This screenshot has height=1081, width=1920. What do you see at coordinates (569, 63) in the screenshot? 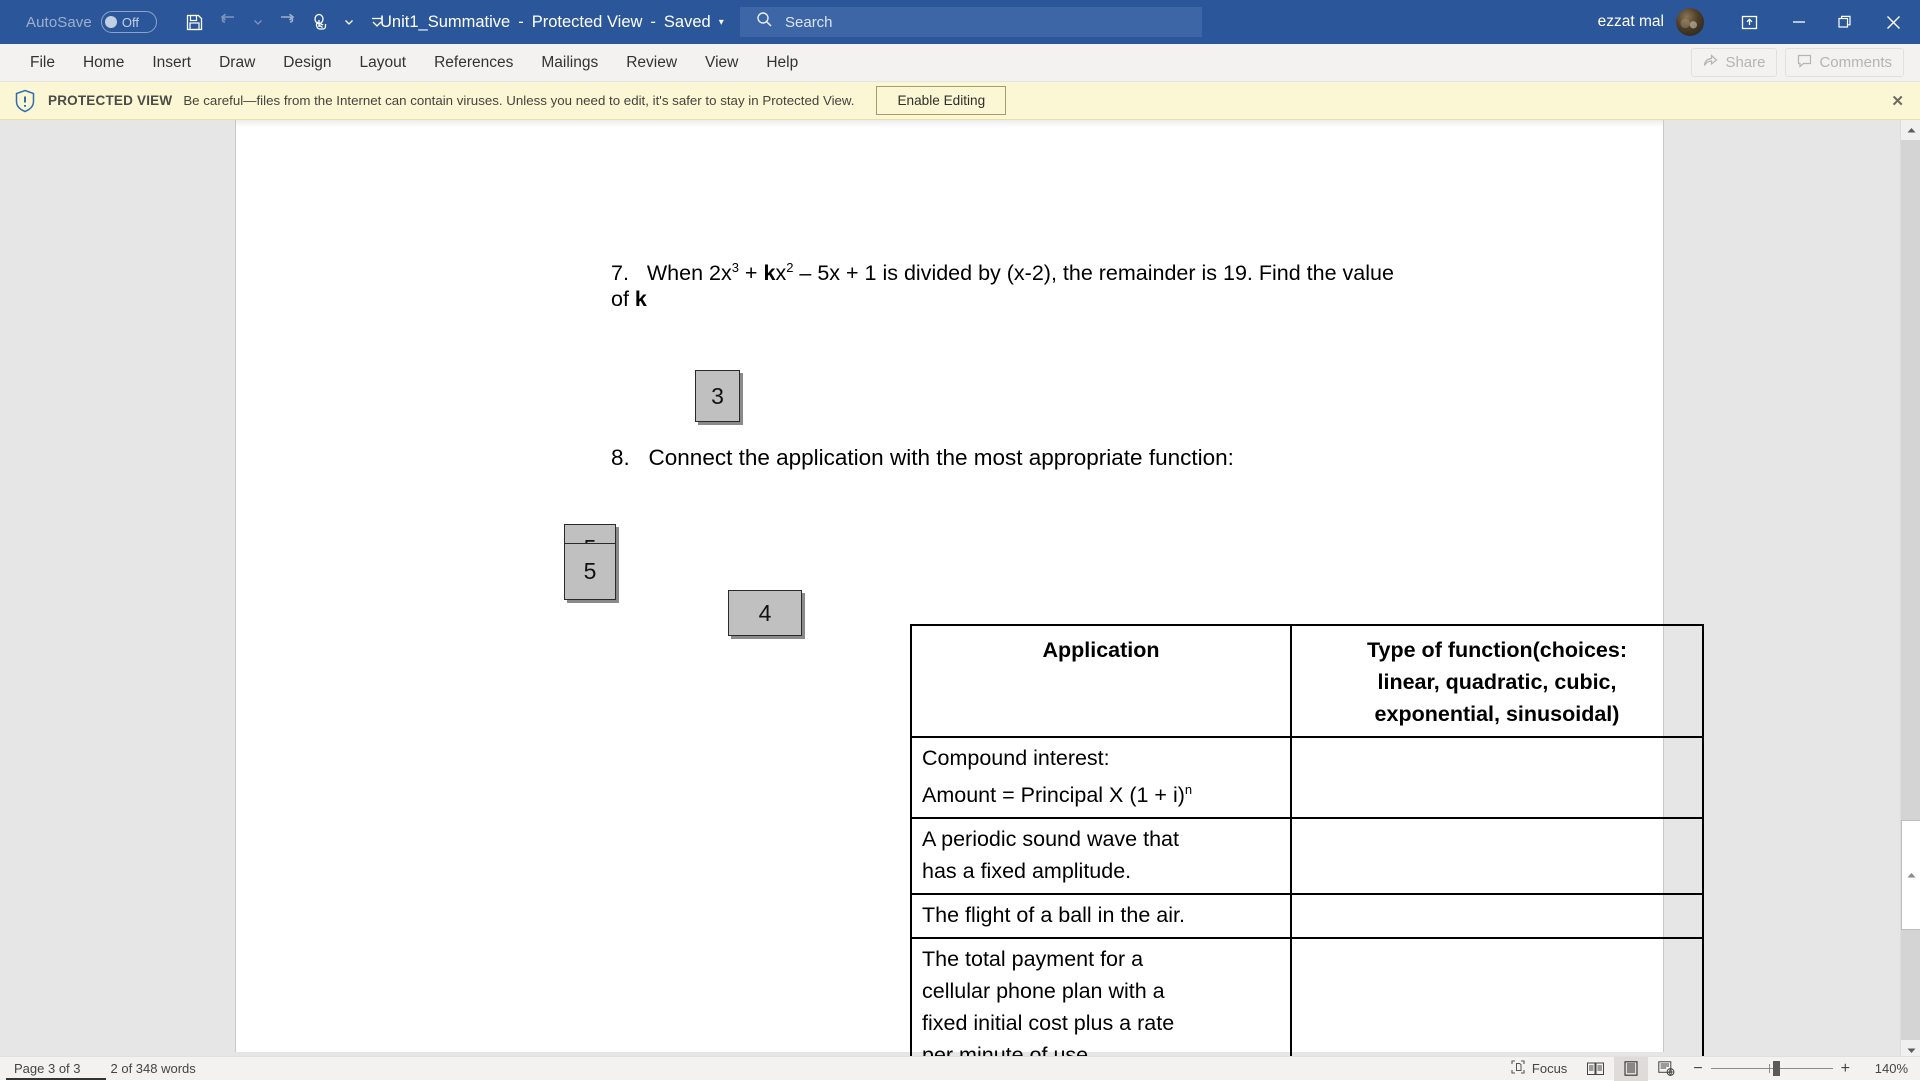
I see `tab-mailings: Mailings` at bounding box center [569, 63].